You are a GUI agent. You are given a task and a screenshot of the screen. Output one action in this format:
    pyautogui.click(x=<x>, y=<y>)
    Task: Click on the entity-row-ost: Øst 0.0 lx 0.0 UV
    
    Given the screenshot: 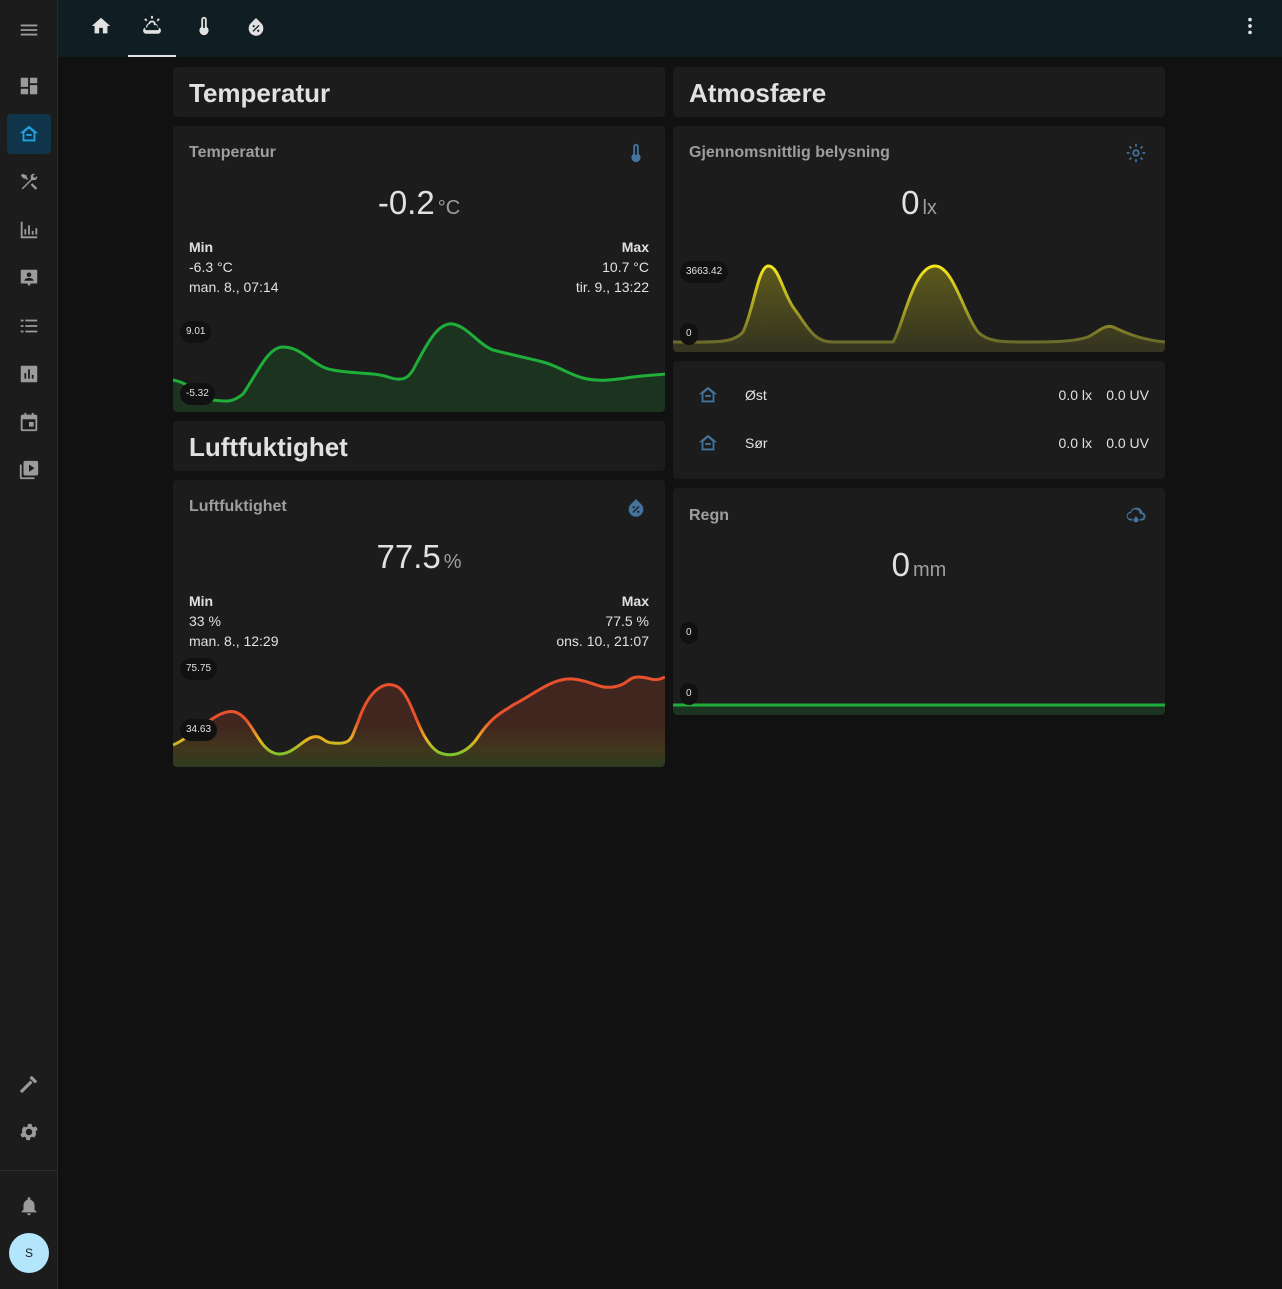 What is the action you would take?
    pyautogui.click(x=919, y=395)
    